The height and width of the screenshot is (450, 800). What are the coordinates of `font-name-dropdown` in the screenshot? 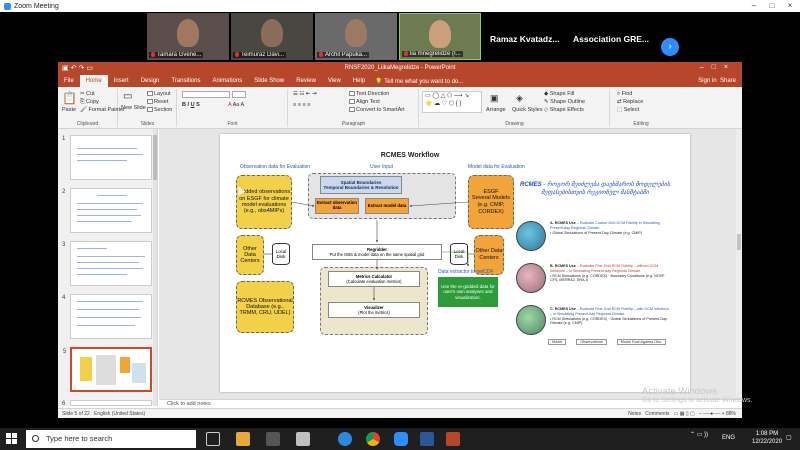 It's located at (206, 94).